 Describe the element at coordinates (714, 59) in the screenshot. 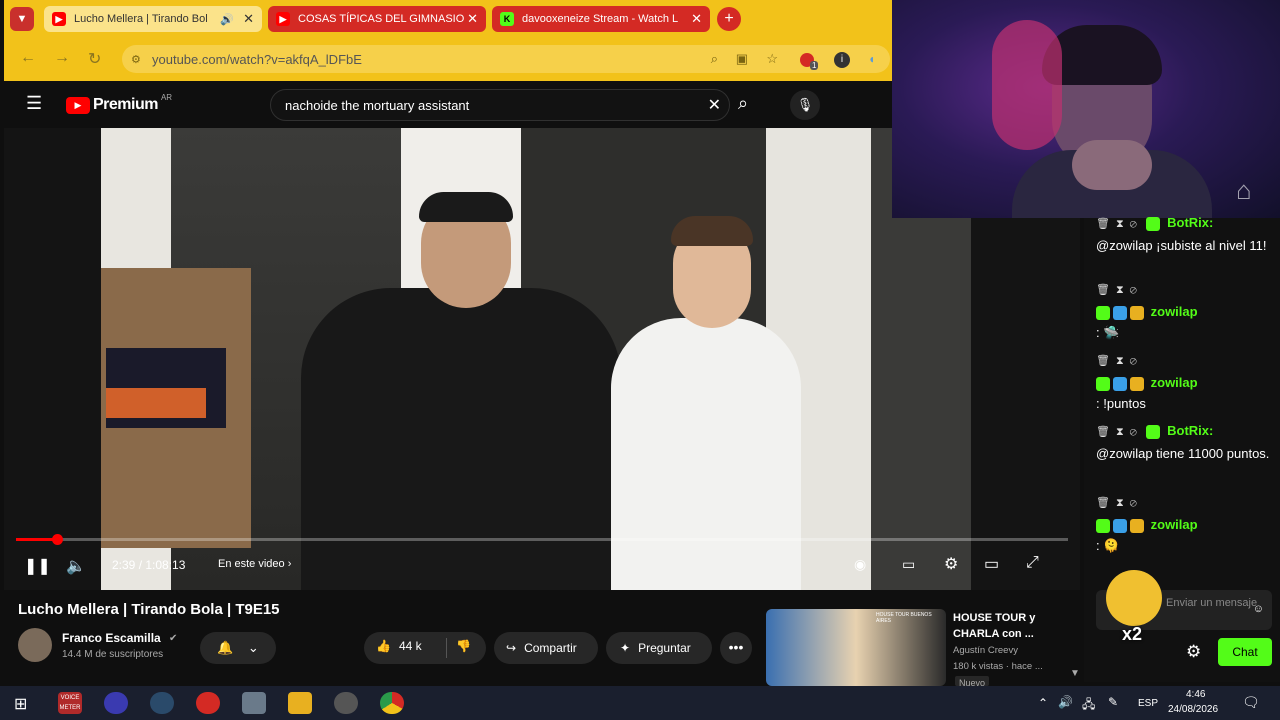

I see `zoom-icon: ⌕` at that location.